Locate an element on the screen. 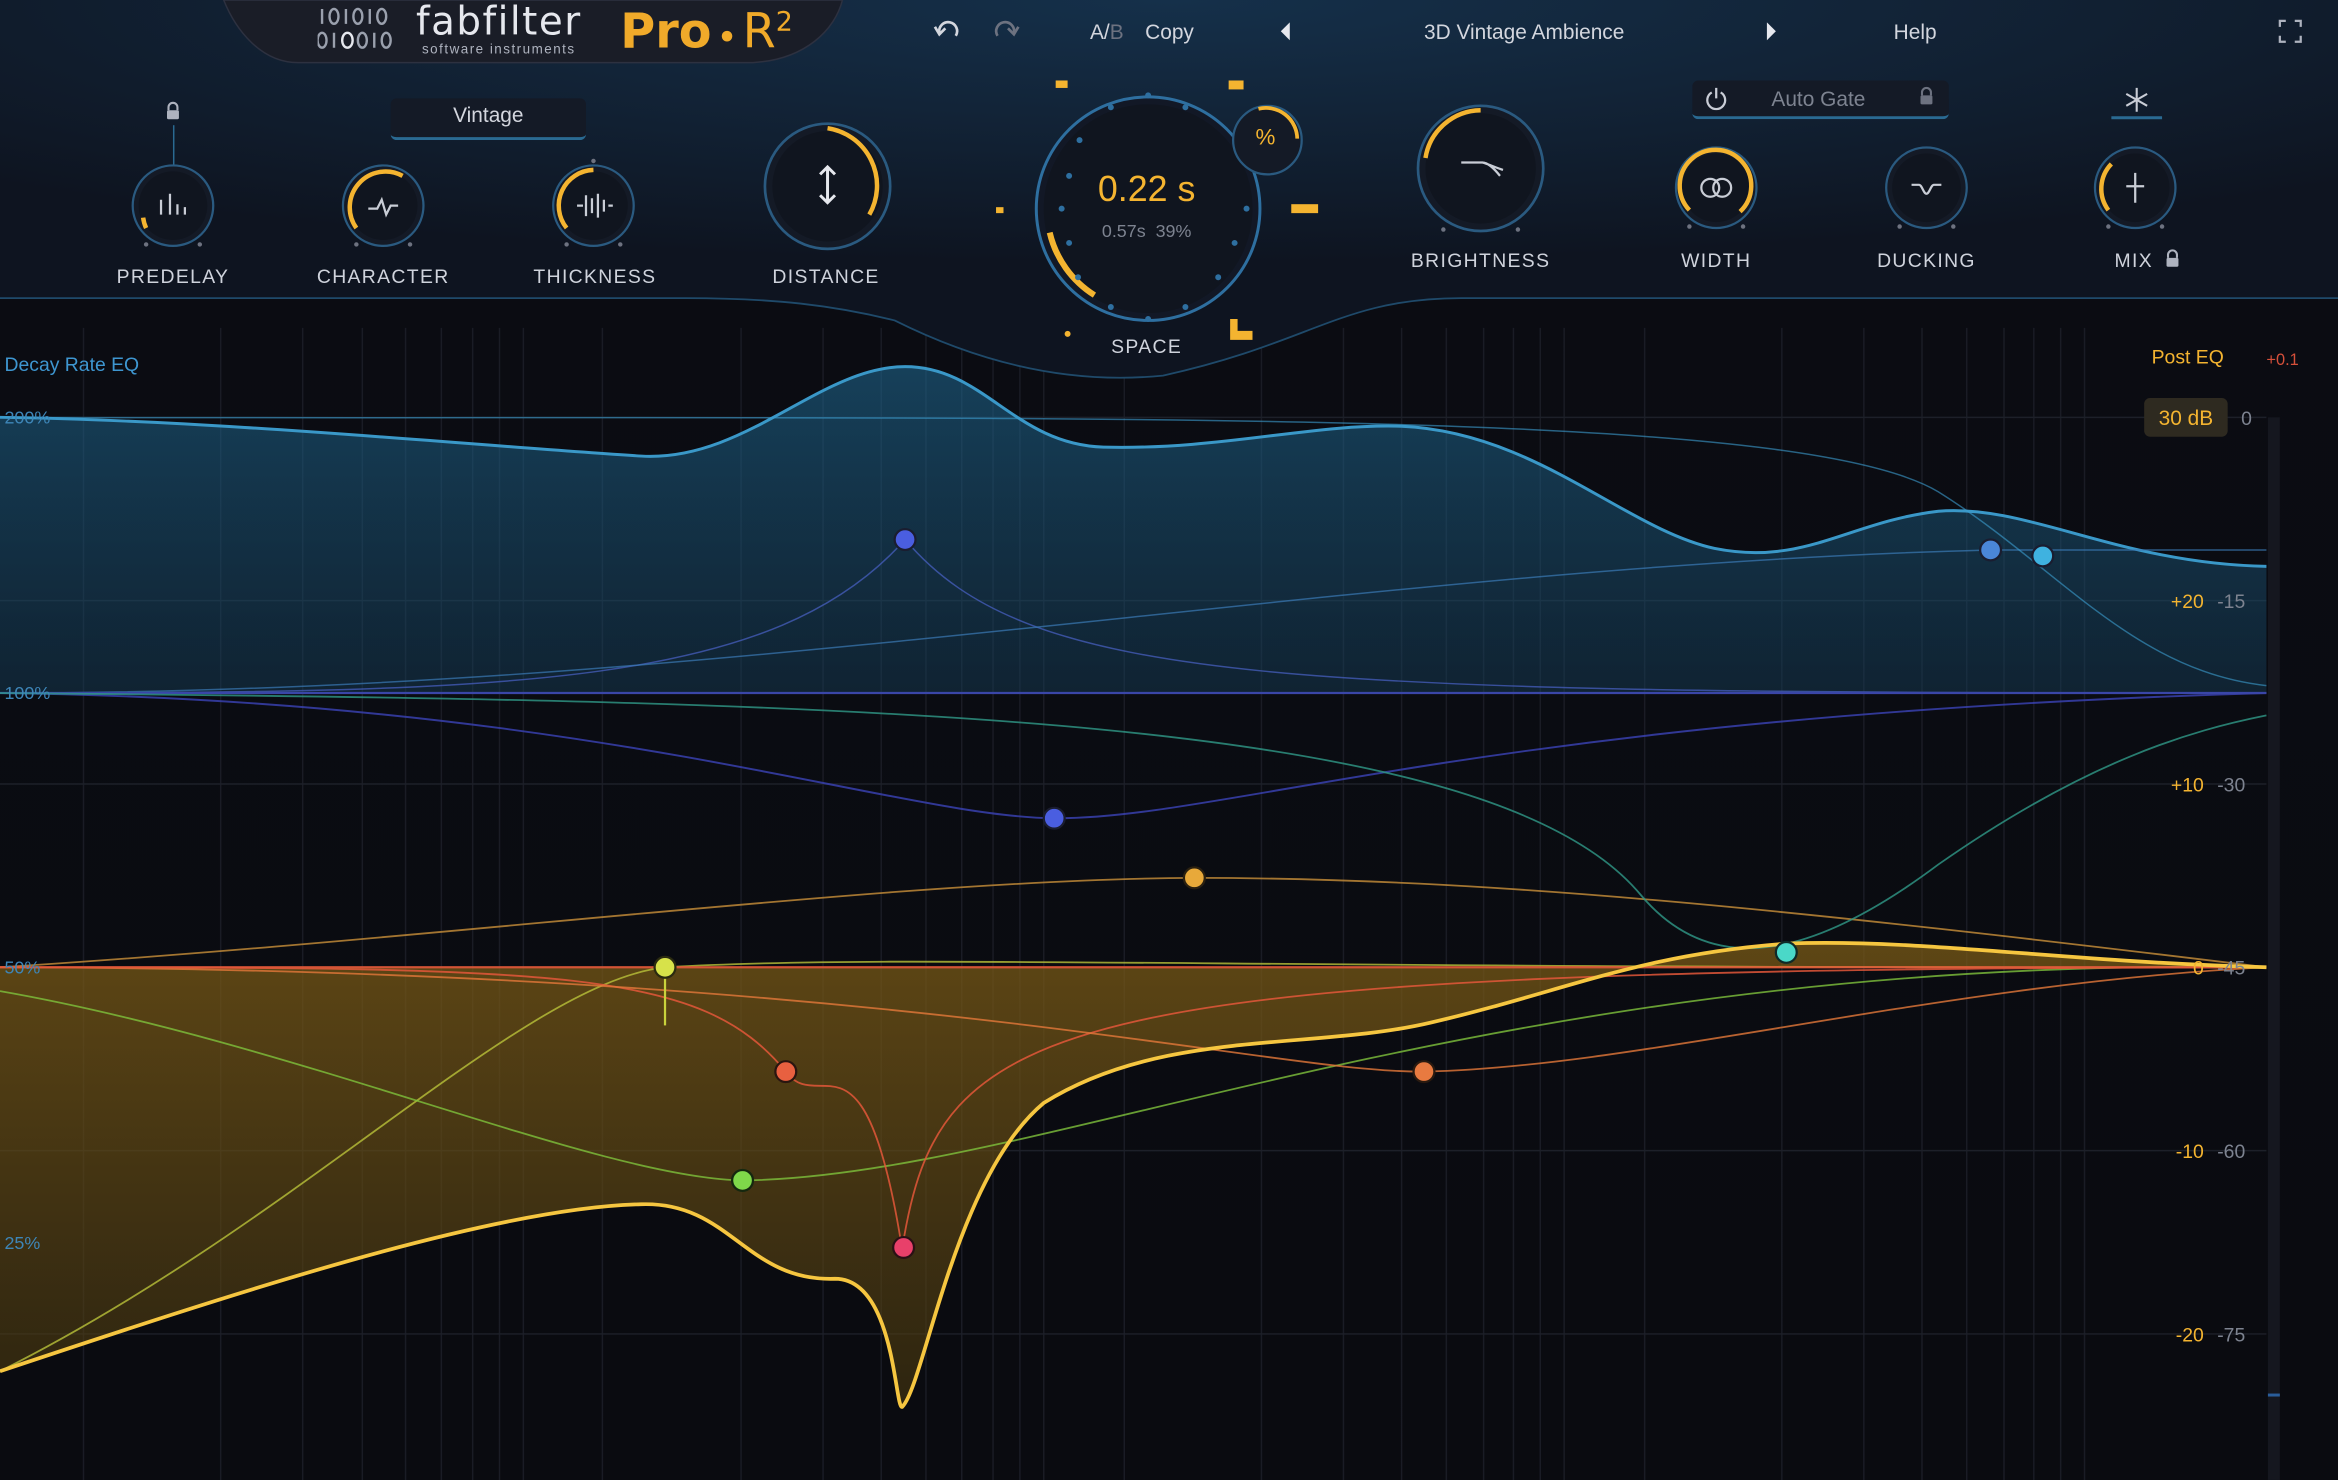  prev-preset-icon is located at coordinates (1285, 31).